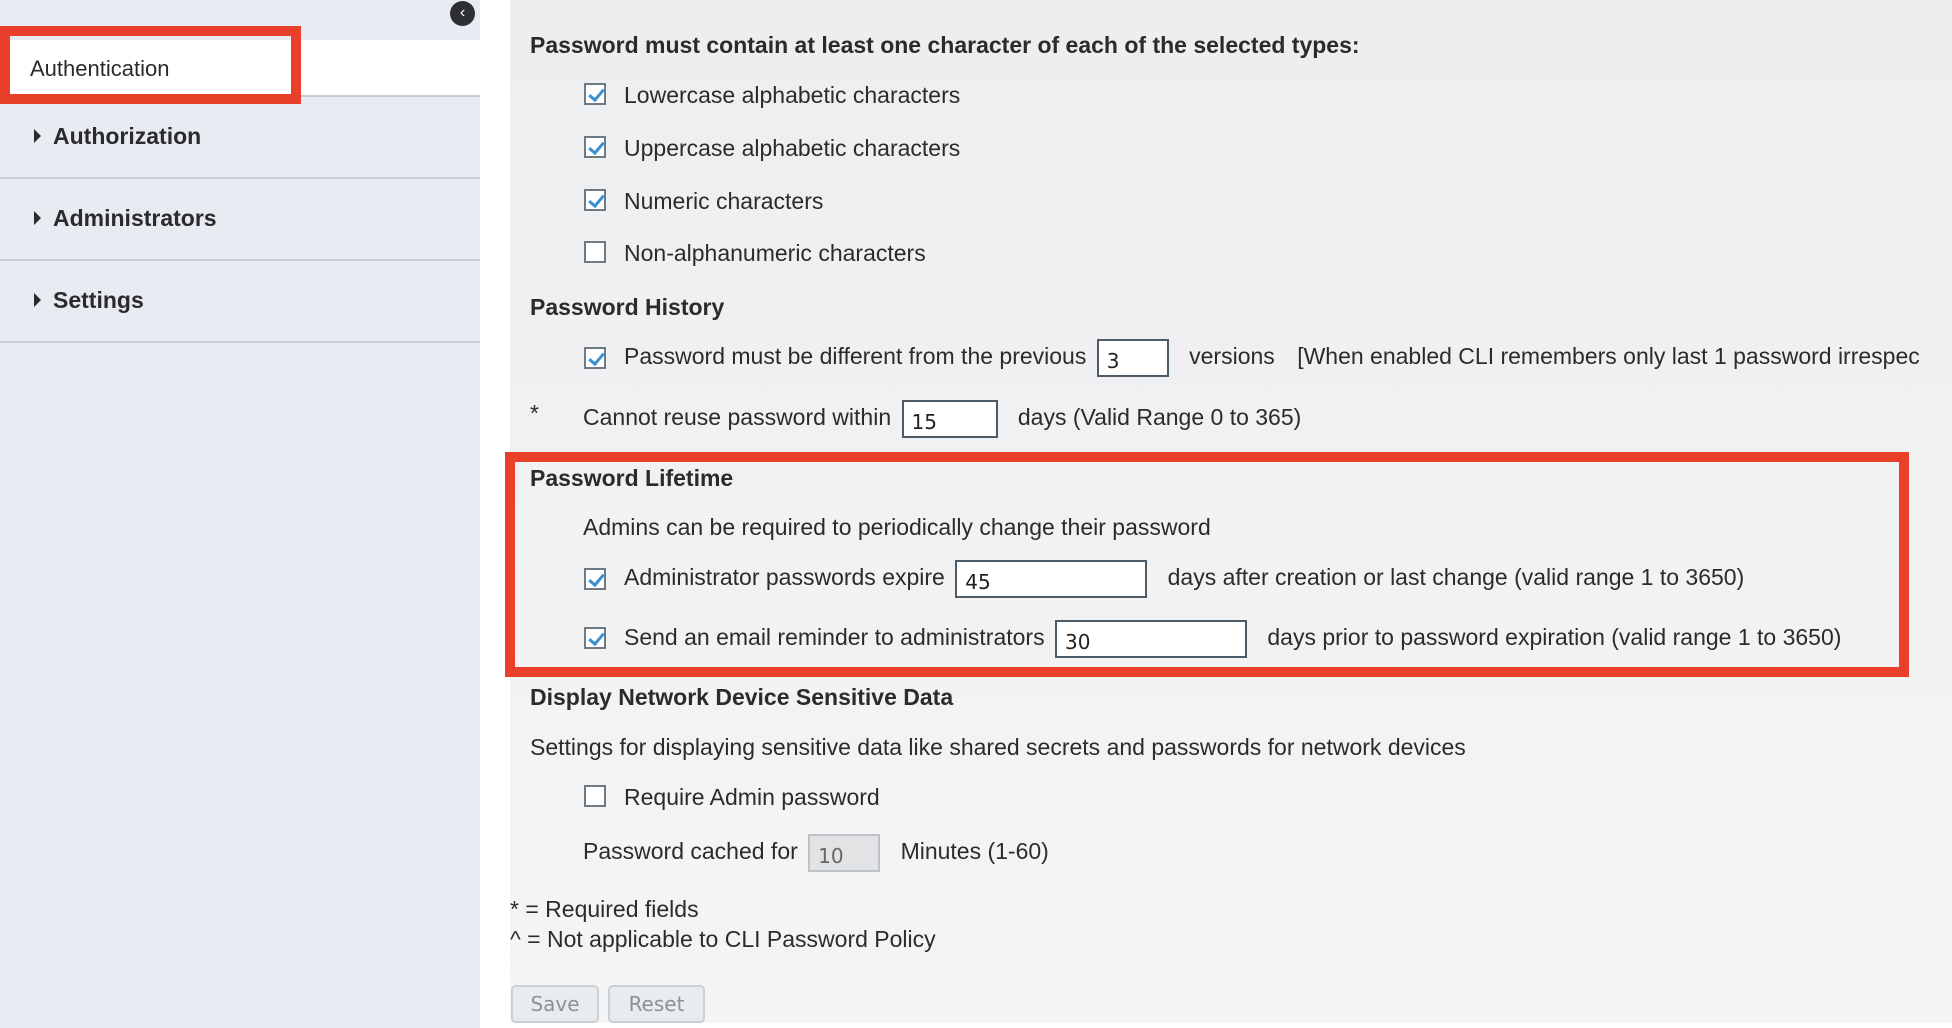  What do you see at coordinates (135, 218) in the screenshot?
I see `sidebar-item-label: Administrators` at bounding box center [135, 218].